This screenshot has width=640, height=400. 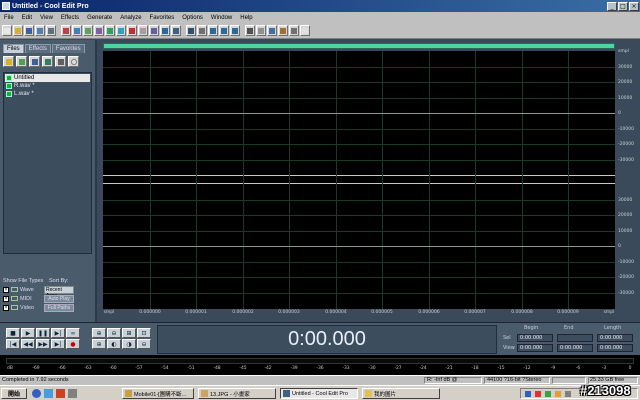 I want to click on minimize-button: _, so click(x=612, y=6).